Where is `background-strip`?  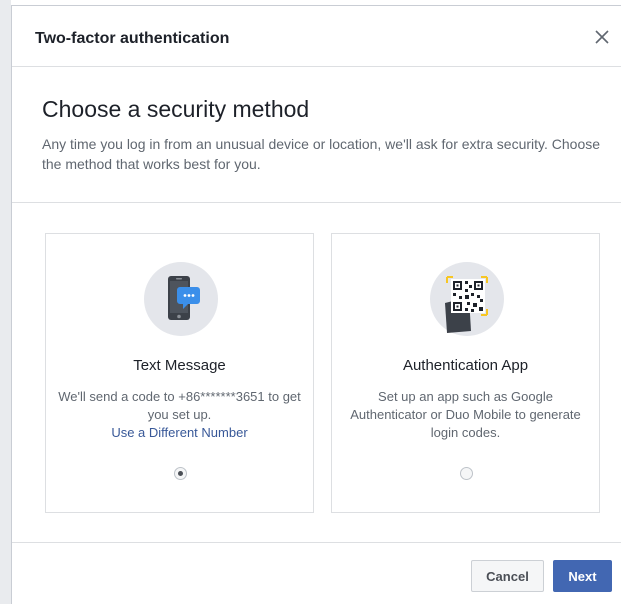
background-strip is located at coordinates (5, 302).